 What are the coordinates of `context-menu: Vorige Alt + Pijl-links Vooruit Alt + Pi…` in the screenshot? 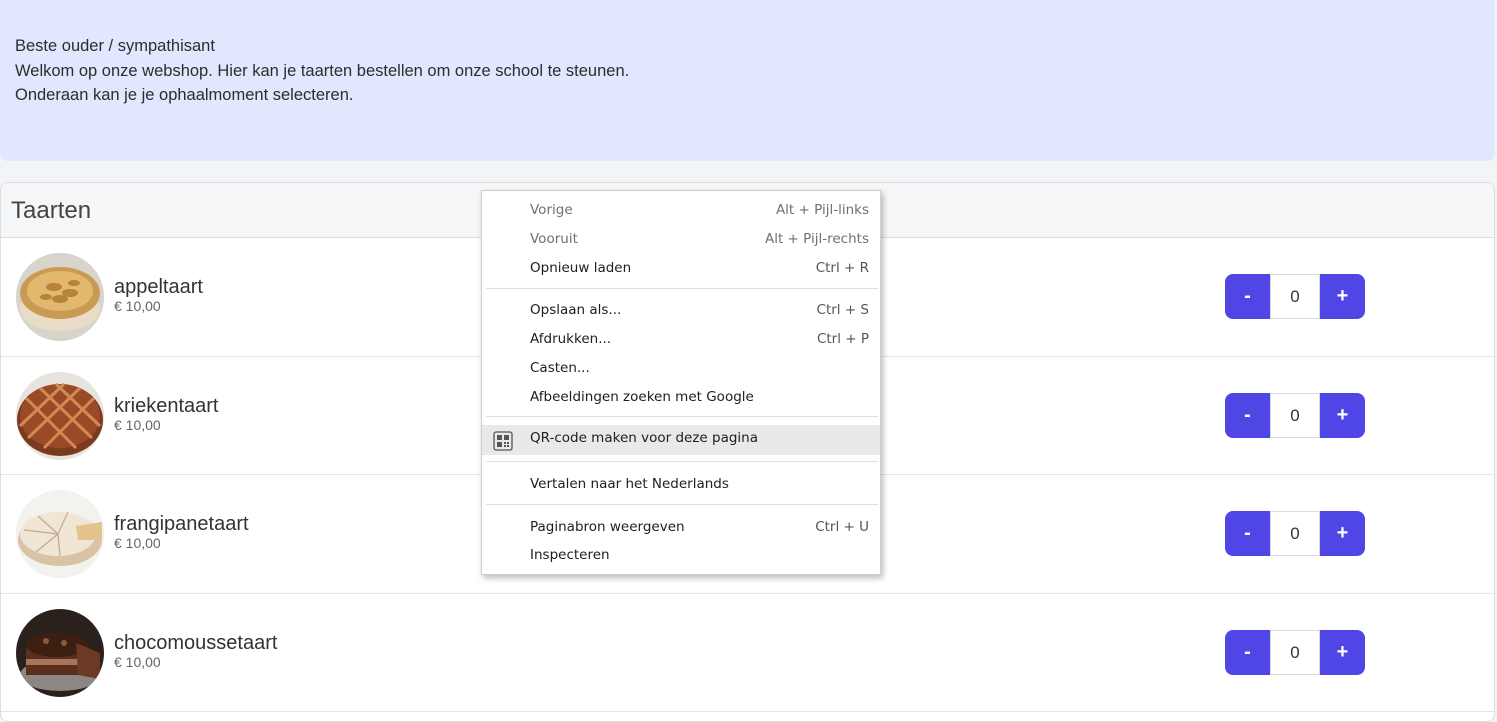 It's located at (681, 382).